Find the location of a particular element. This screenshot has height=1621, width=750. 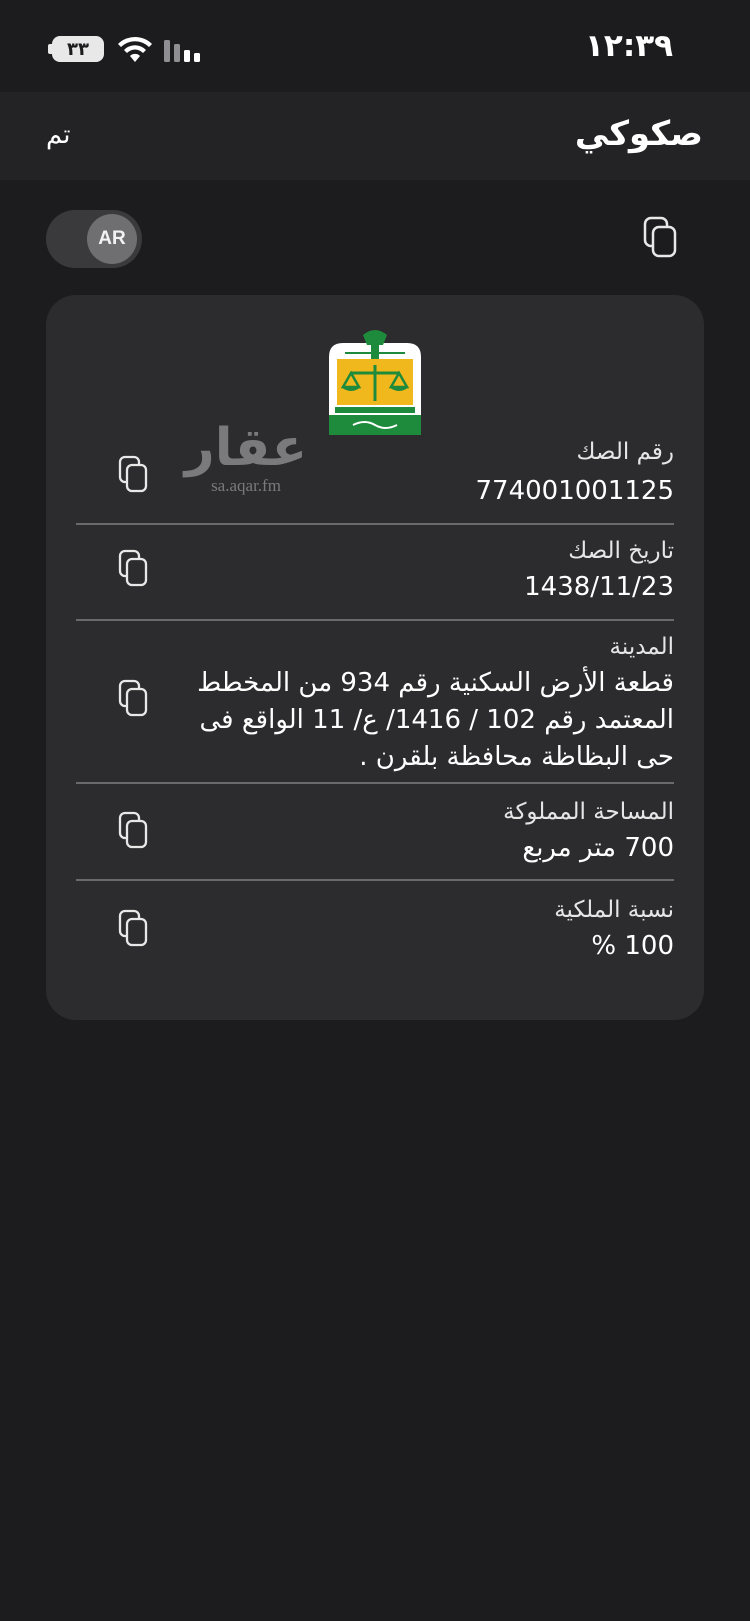

navigation-bar: صكوكي تم is located at coordinates (375, 136).